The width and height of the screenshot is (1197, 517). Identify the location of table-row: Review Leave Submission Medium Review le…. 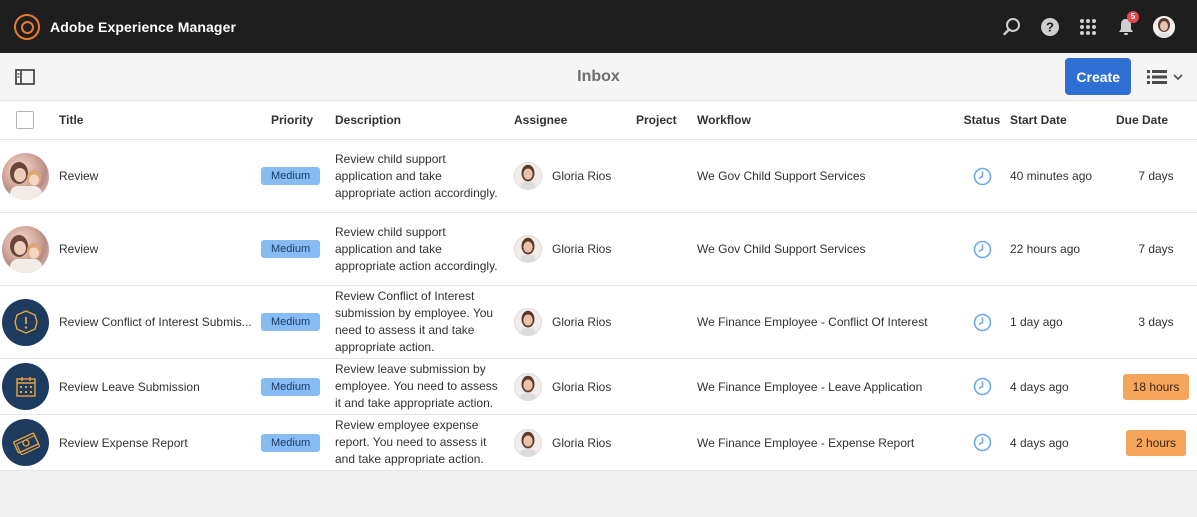
(598, 387).